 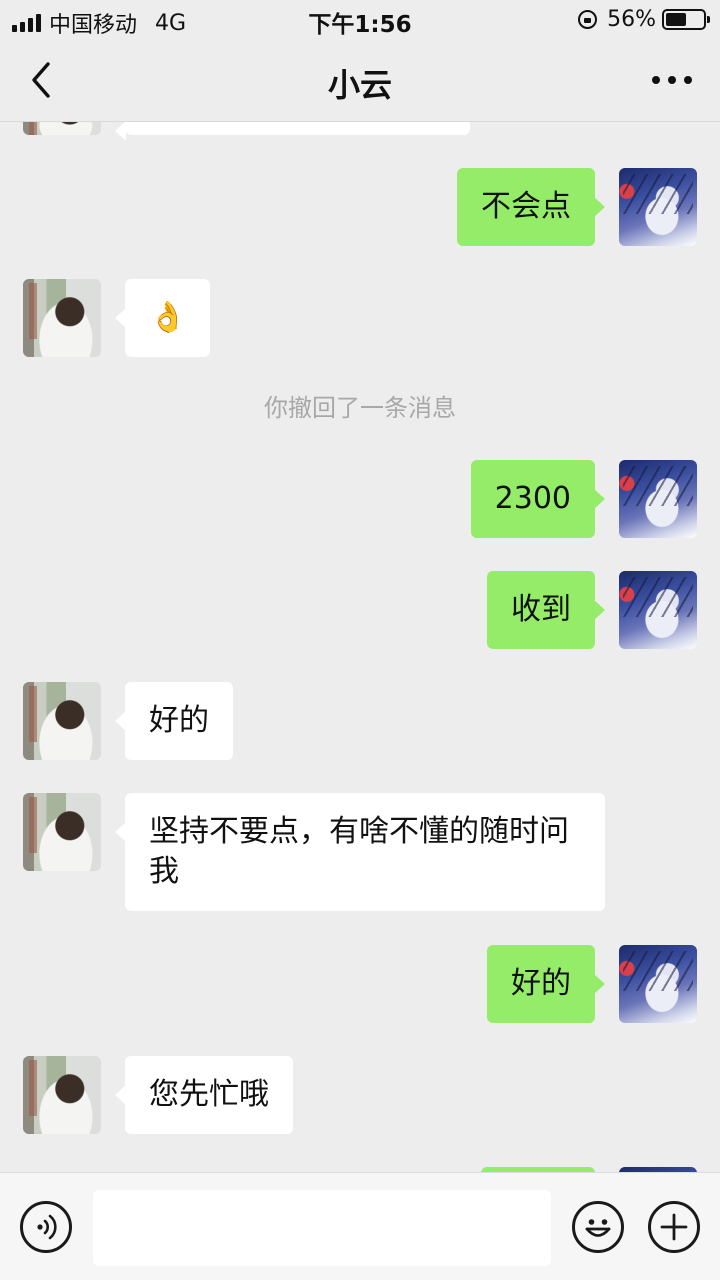 I want to click on message-bubble: 坚持不要点，有啥不懂的随时问我, so click(x=360, y=852).